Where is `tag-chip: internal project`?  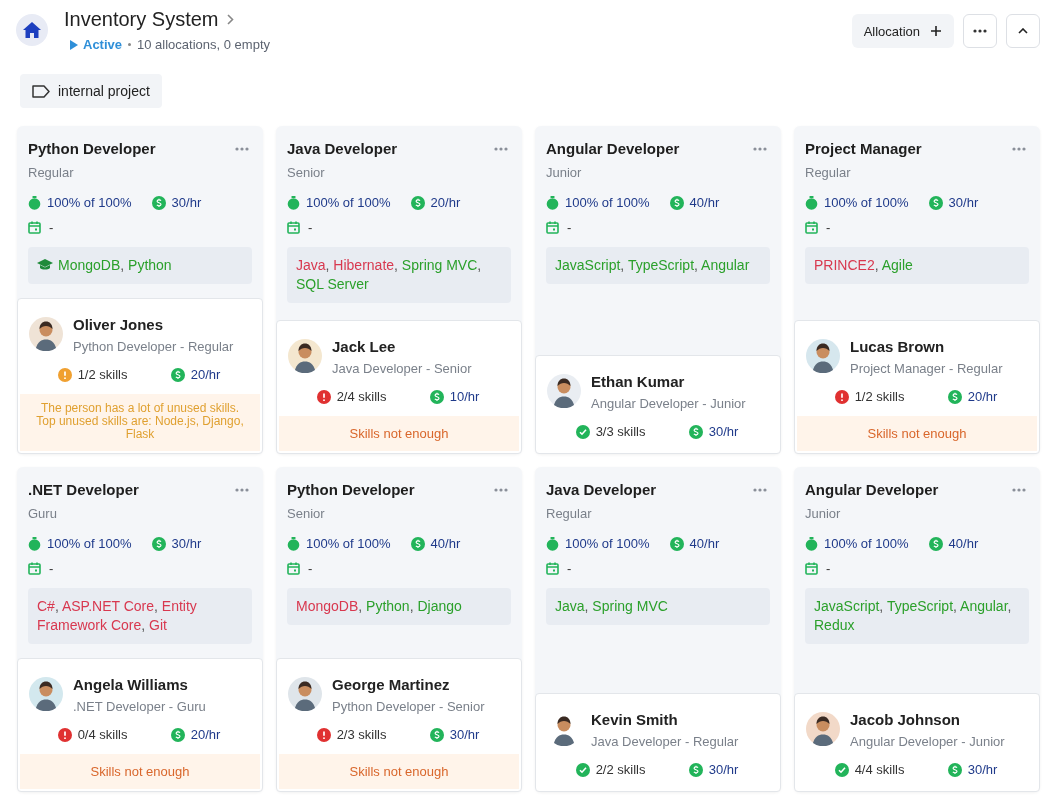
tag-chip: internal project is located at coordinates (91, 91).